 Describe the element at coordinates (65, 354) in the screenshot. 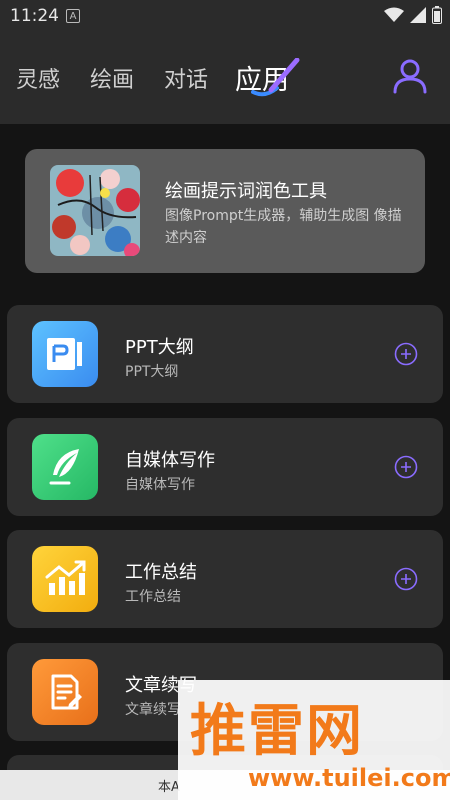

I see `ppt-icon` at that location.